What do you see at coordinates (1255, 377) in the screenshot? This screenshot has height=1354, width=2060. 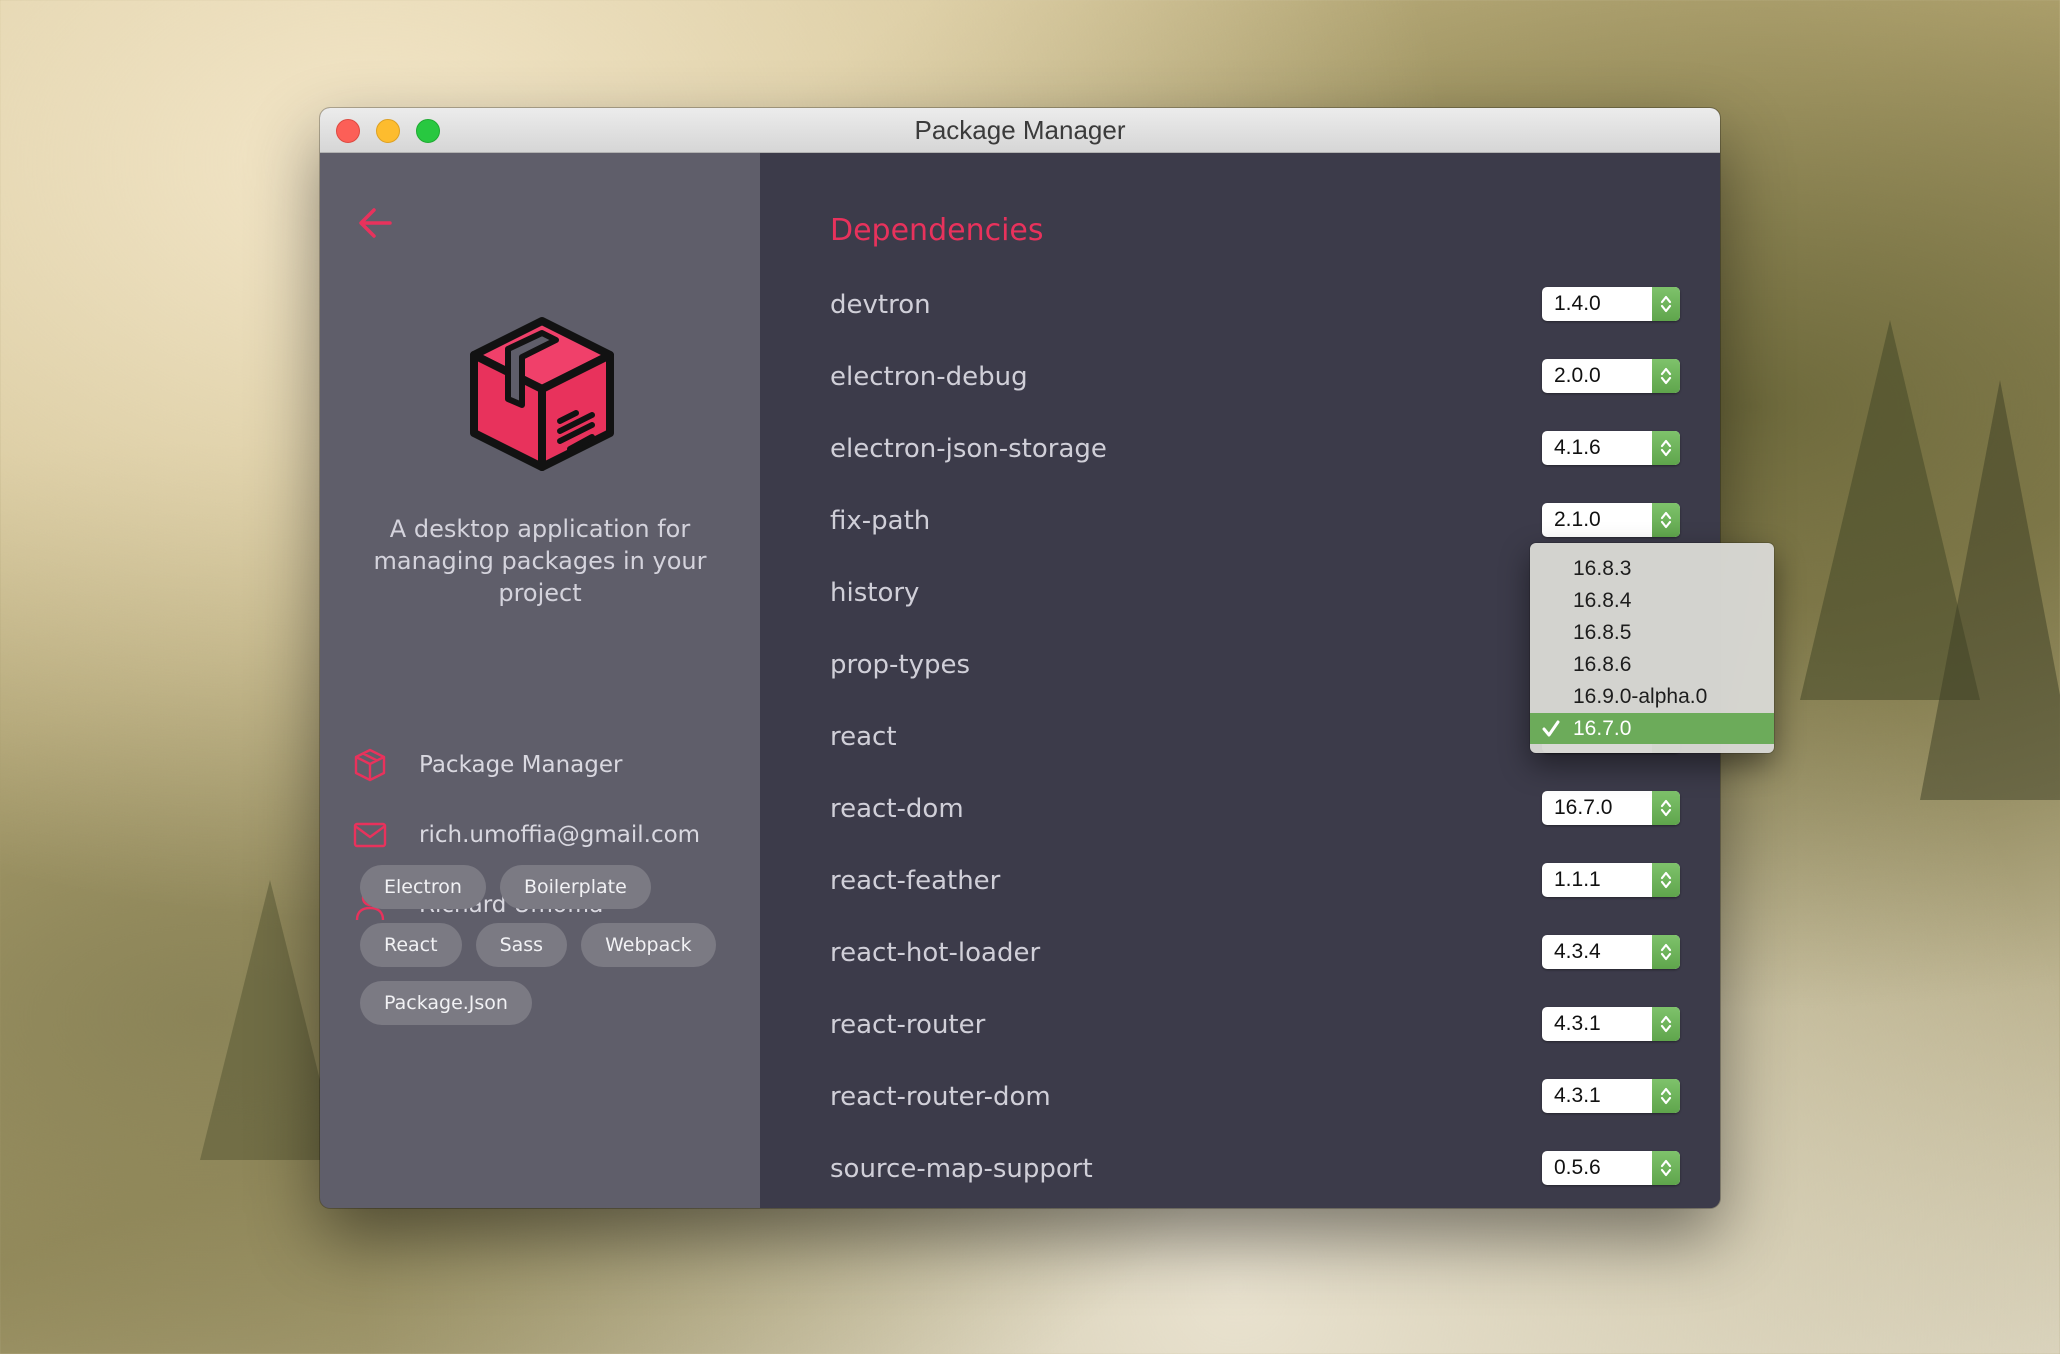 I see `dependency-row: electron-debug 2.0.0` at bounding box center [1255, 377].